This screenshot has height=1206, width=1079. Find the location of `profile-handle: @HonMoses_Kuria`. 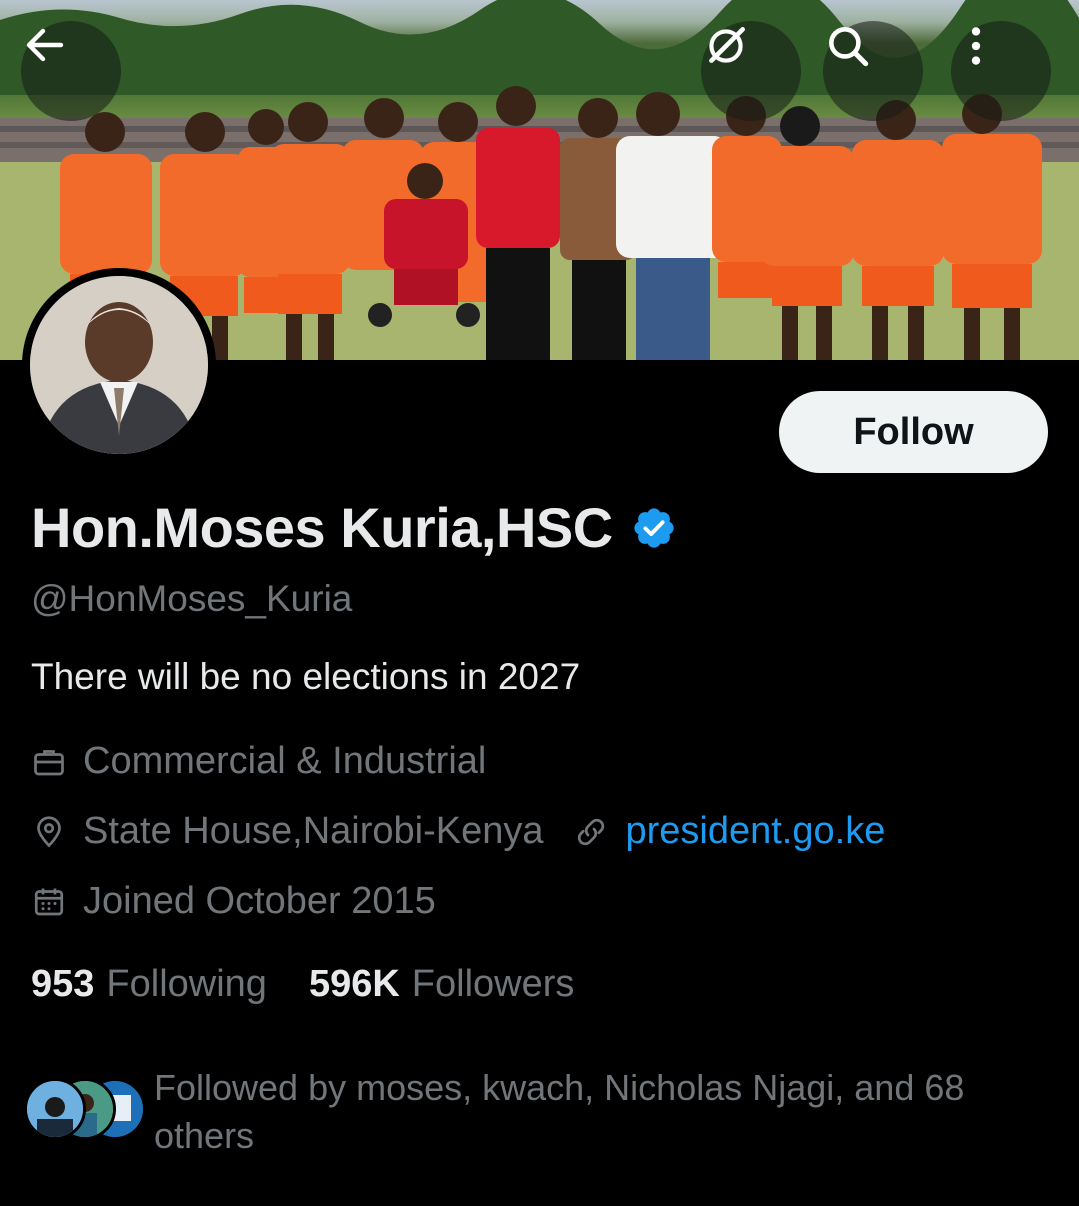

profile-handle: @HonMoses_Kuria is located at coordinates (192, 598).